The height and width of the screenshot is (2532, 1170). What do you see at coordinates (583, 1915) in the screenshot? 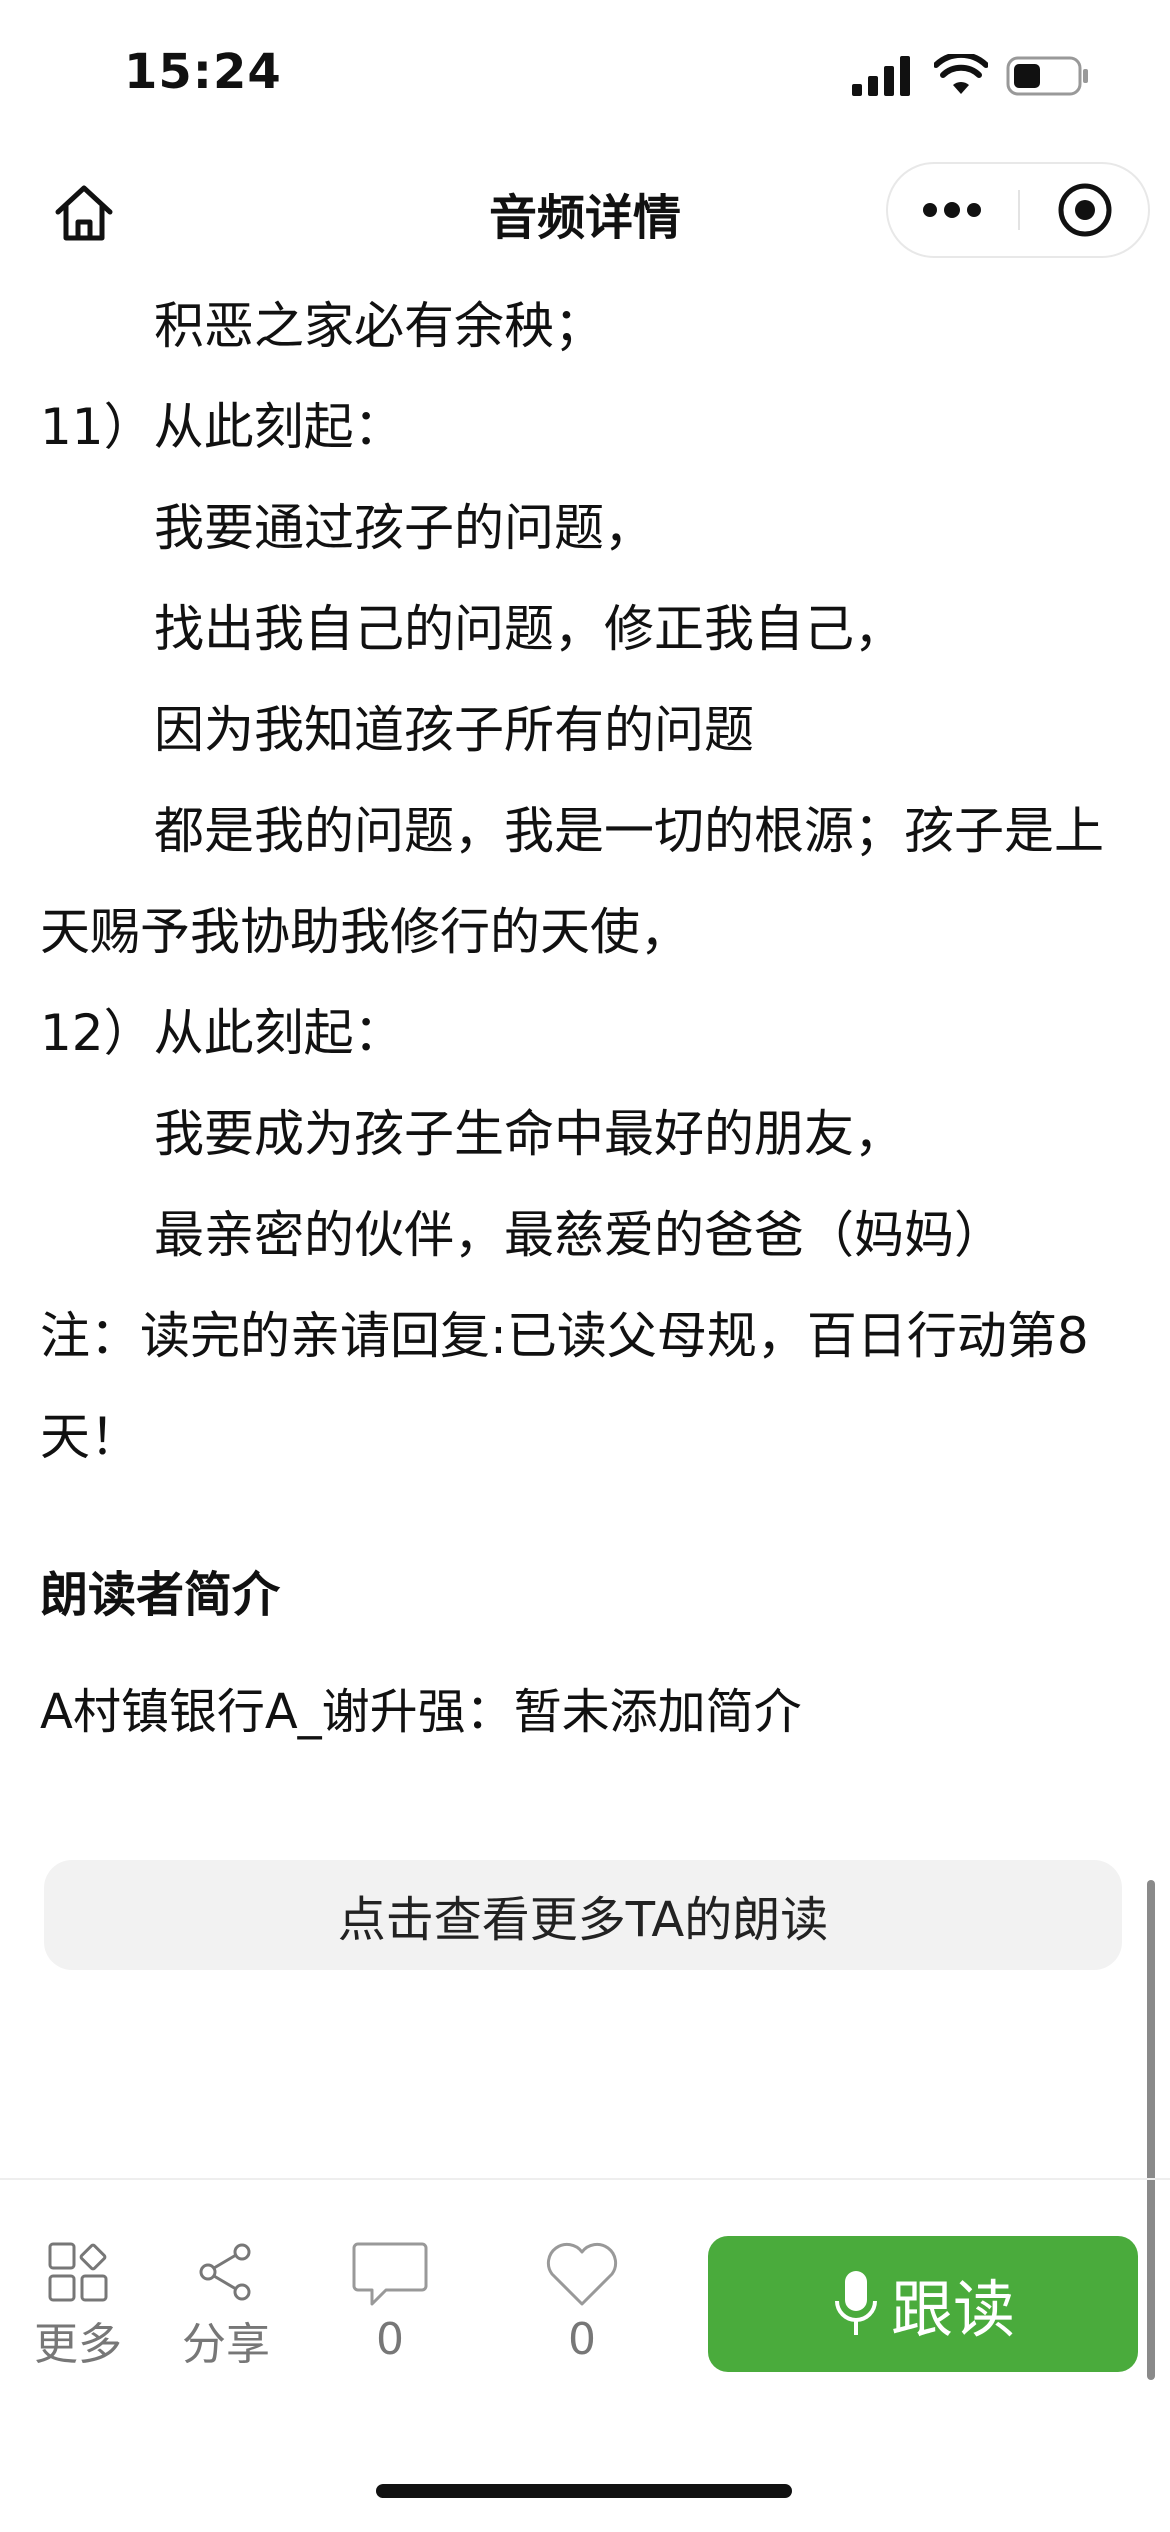
I see `view-more-readings-button: 点击查看更多TA的朗读` at bounding box center [583, 1915].